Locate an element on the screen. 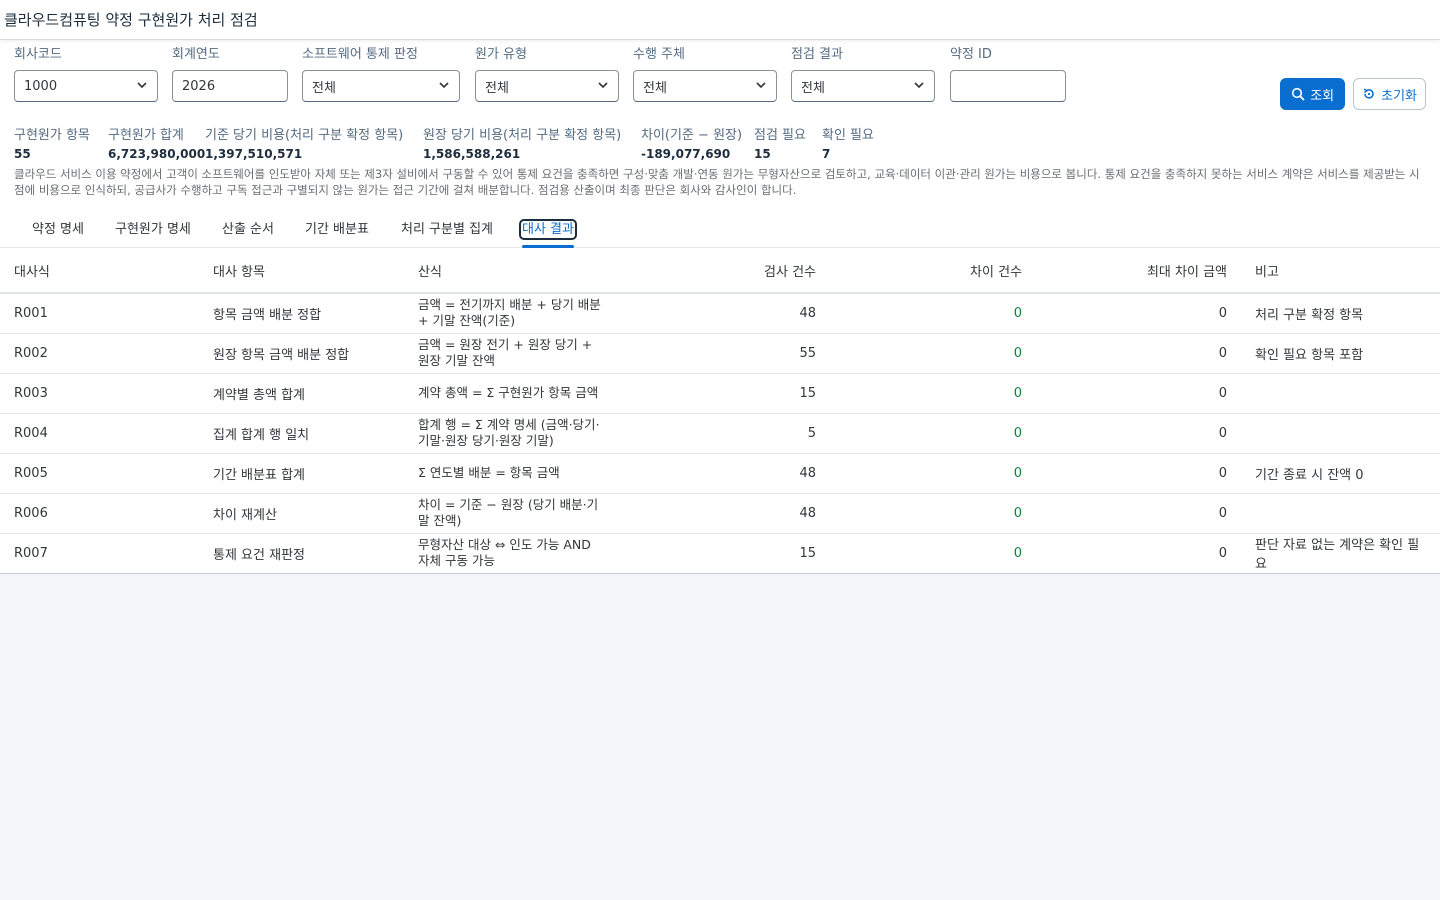  kpi-needs-check: 점검 필요 15 is located at coordinates (780, 146).